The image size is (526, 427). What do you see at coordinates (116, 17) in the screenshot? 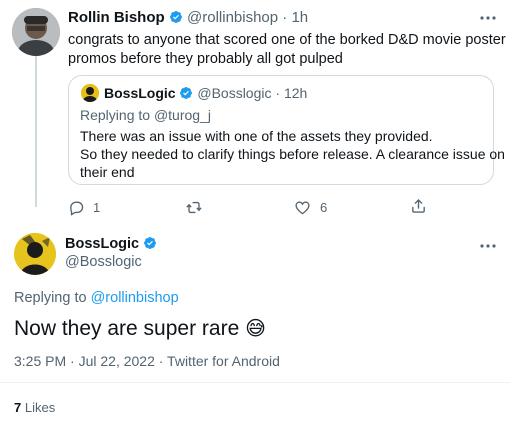
I see `author-name: Rollin Bishop` at bounding box center [116, 17].